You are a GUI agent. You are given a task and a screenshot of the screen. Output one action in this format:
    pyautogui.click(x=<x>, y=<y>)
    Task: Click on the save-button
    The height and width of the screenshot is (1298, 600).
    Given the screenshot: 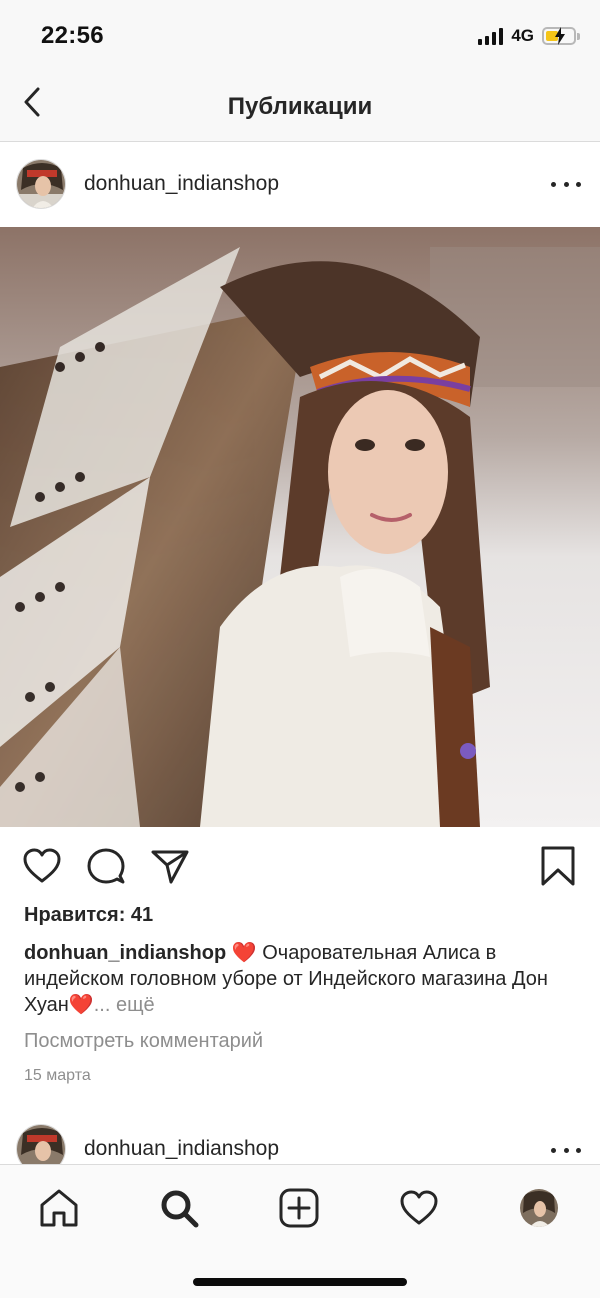 What is the action you would take?
    pyautogui.click(x=558, y=866)
    